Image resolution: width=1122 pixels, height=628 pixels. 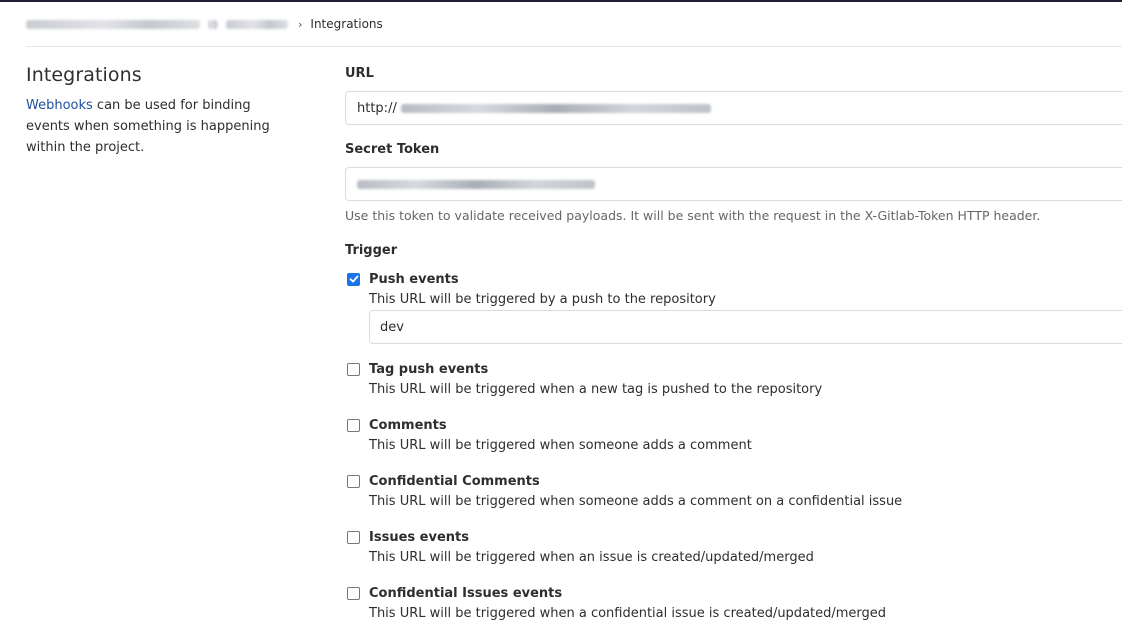 I want to click on header-divider, so click(x=574, y=46).